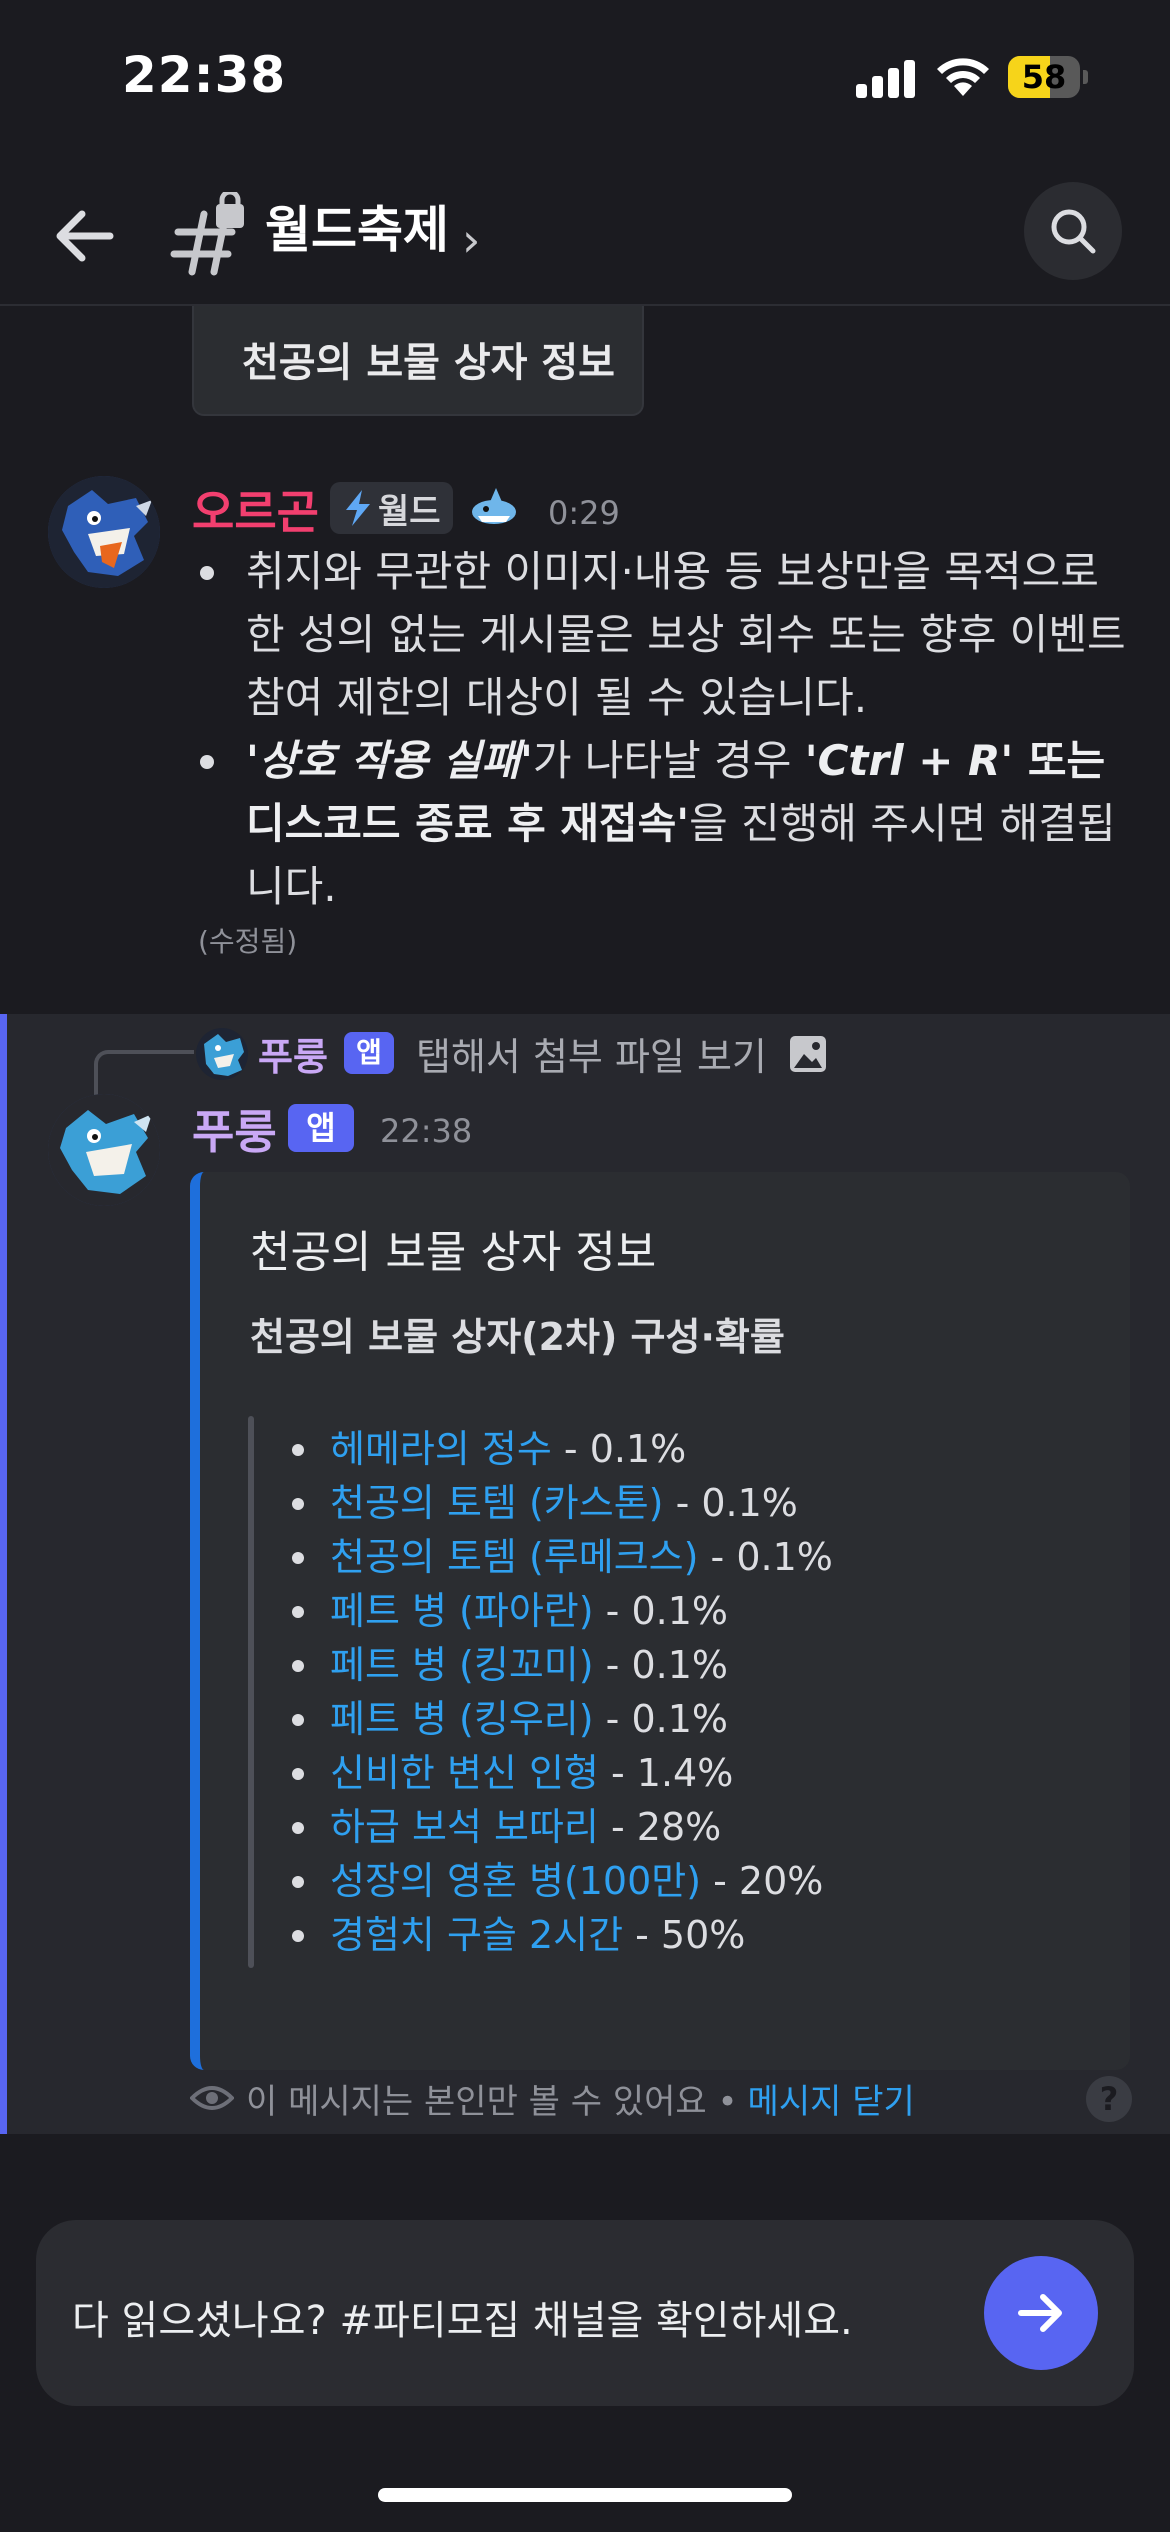 Image resolution: width=1170 pixels, height=2532 pixels. Describe the element at coordinates (1044, 77) in the screenshot. I see `battery-level: 58` at that location.